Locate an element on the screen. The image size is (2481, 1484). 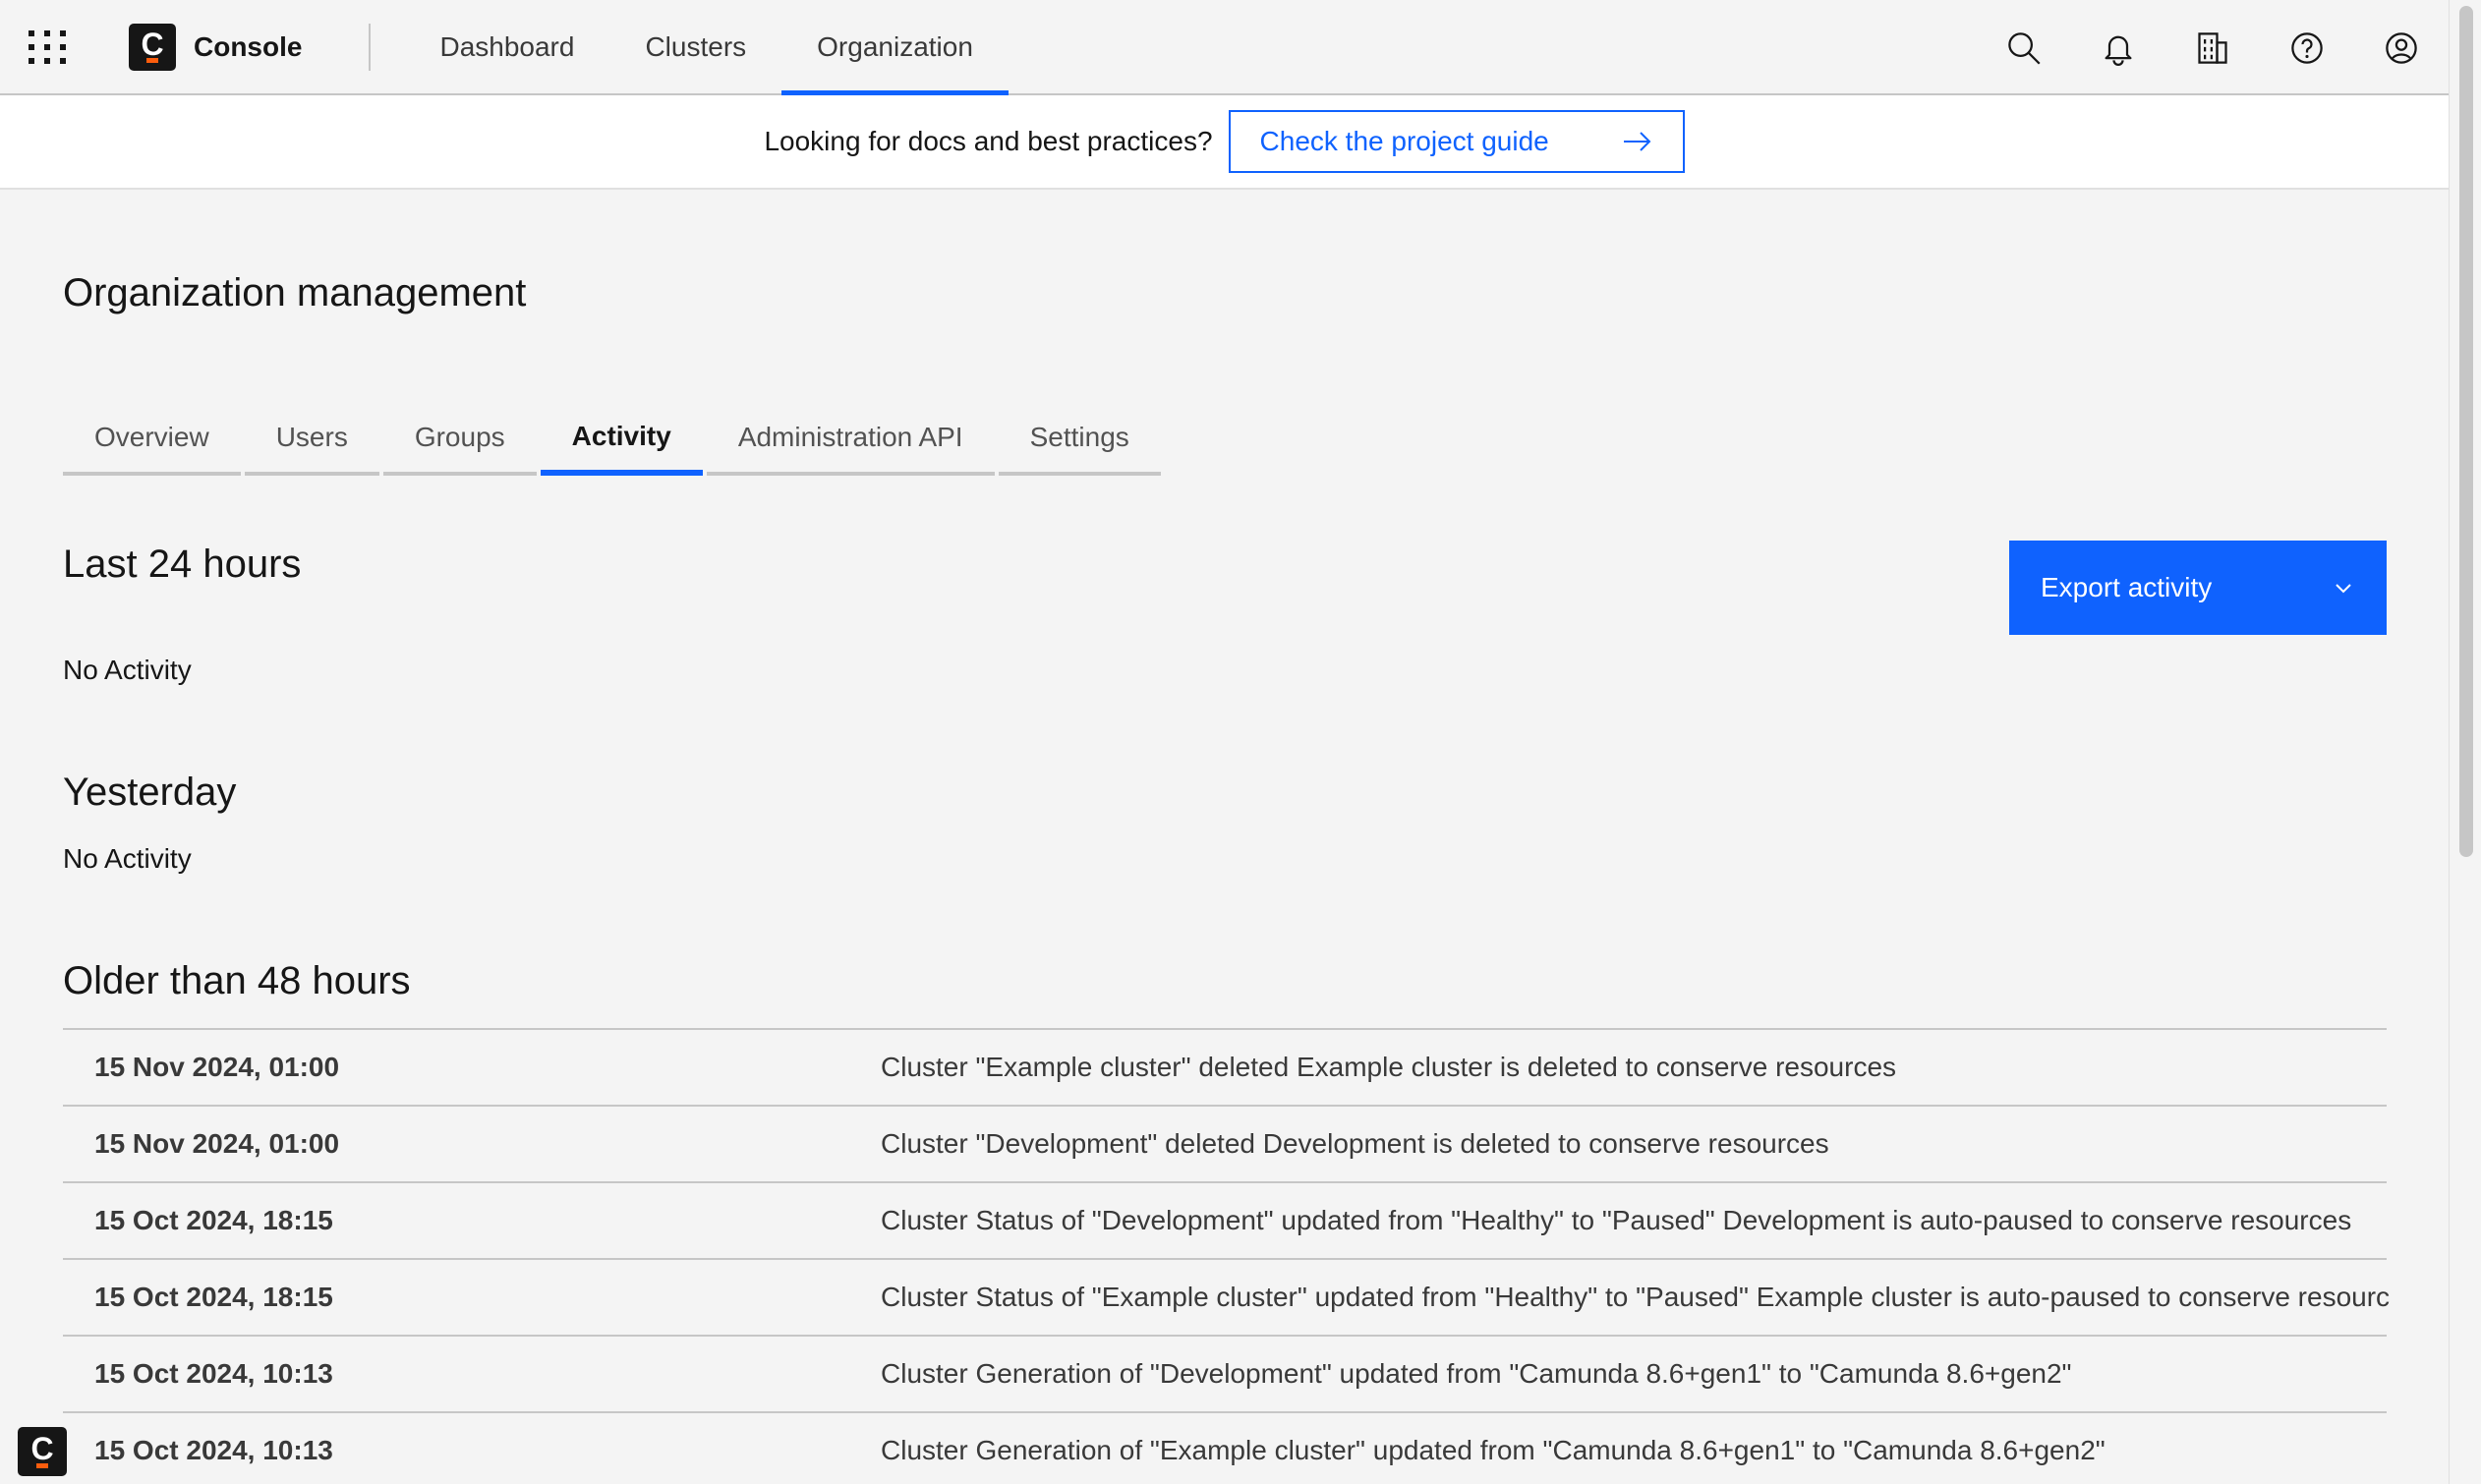
scrollbar-thumb is located at coordinates (2466, 431).